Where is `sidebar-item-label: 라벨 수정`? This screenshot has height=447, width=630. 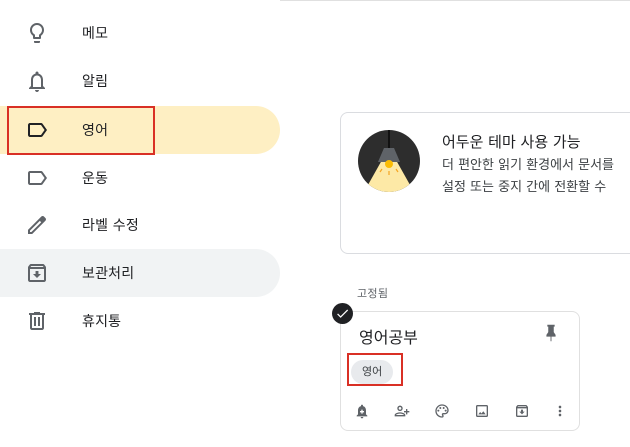
sidebar-item-label: 라벨 수정 is located at coordinates (110, 226).